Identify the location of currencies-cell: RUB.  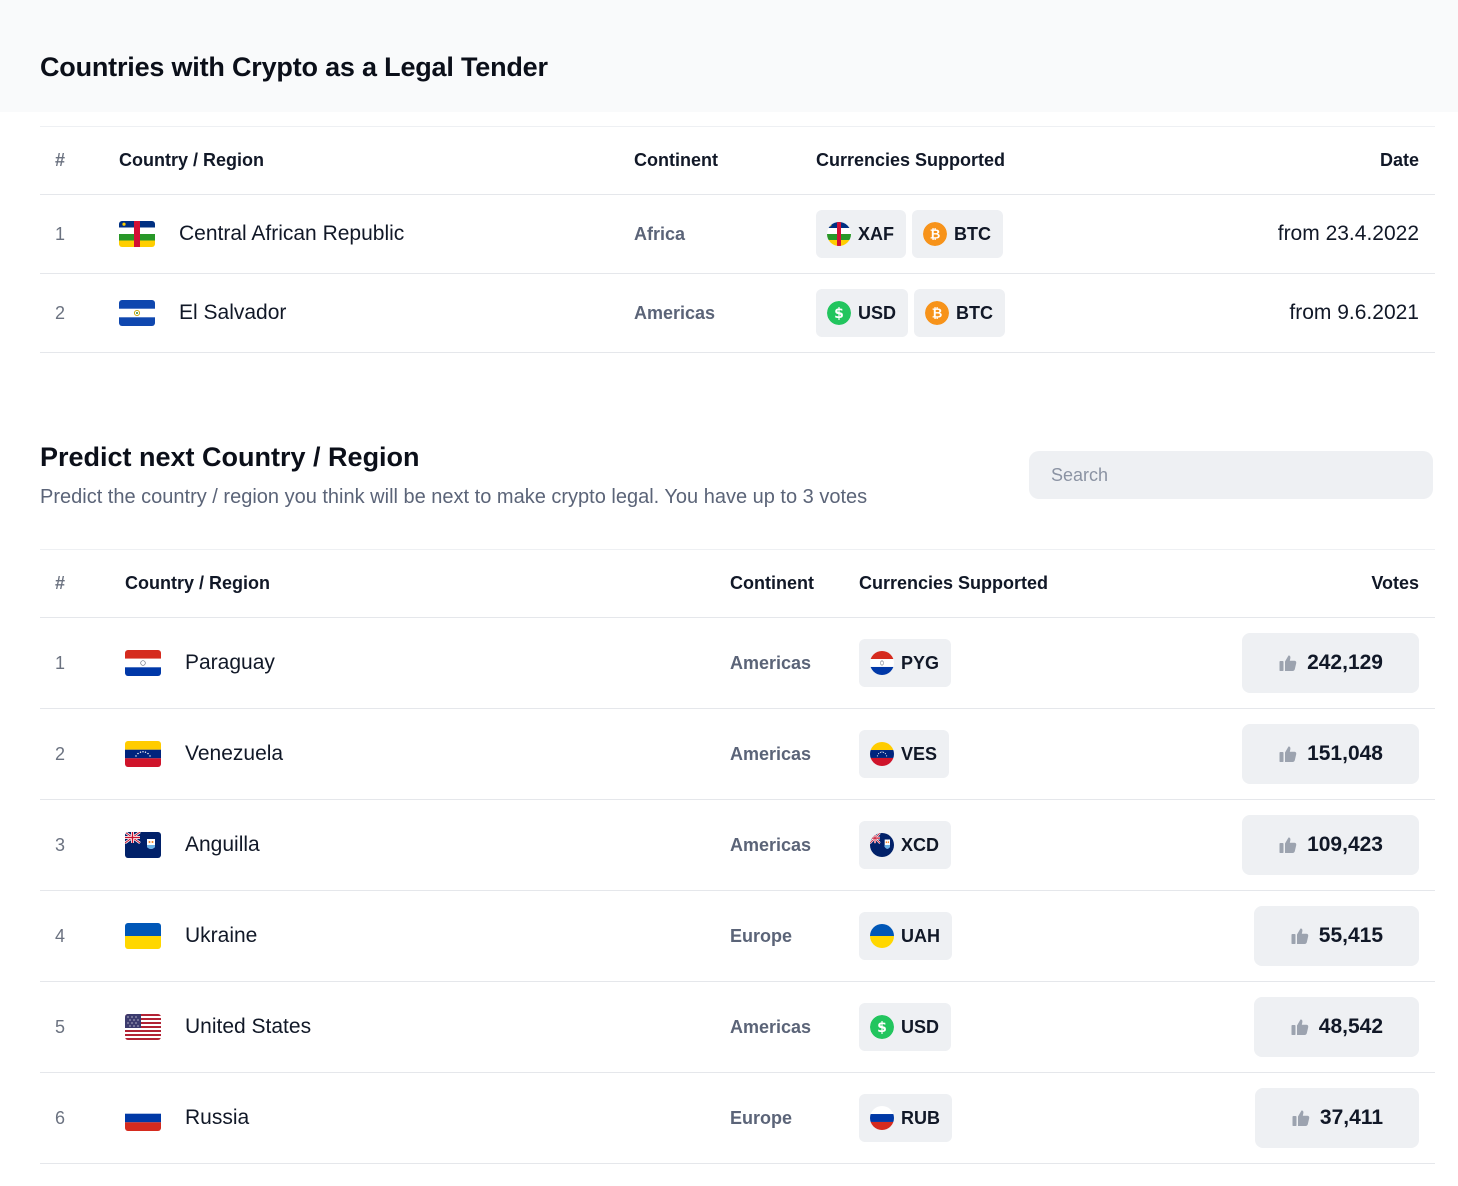
(1014, 1118).